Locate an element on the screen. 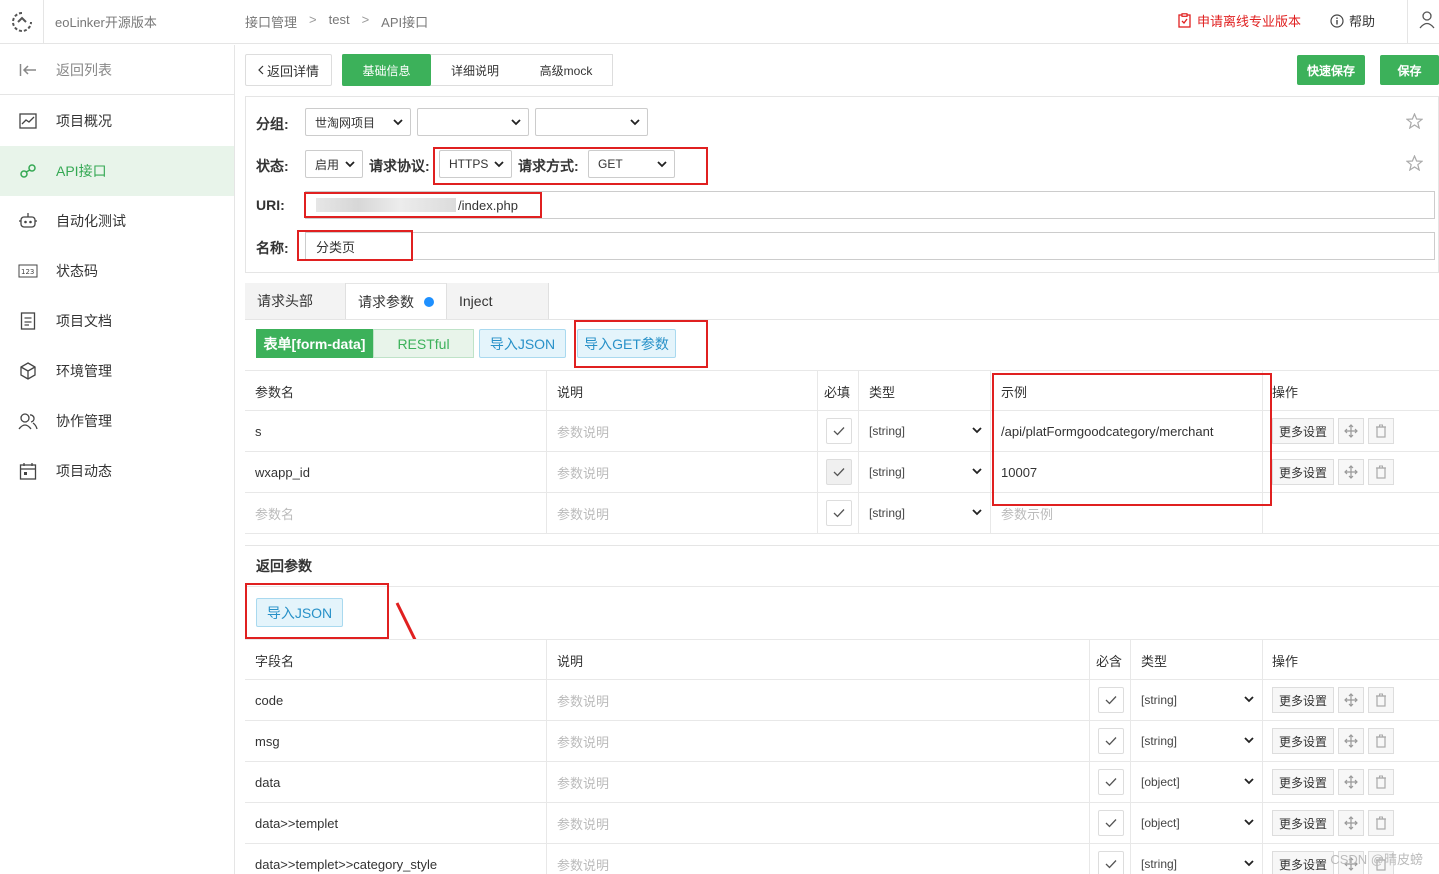 The height and width of the screenshot is (874, 1439). field-name: data>>templet>>category_style is located at coordinates (396, 859).